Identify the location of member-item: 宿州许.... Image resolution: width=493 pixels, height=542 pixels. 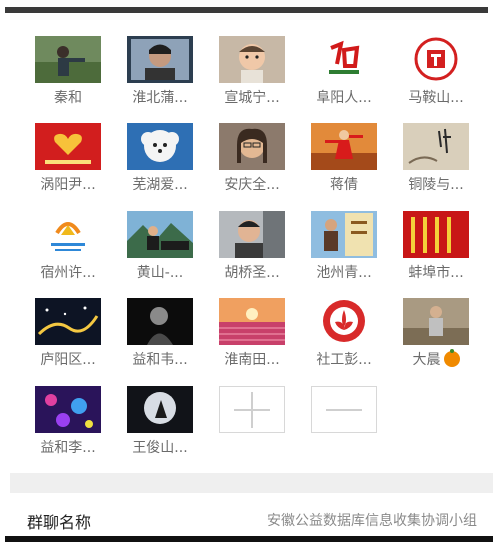
(68, 246).